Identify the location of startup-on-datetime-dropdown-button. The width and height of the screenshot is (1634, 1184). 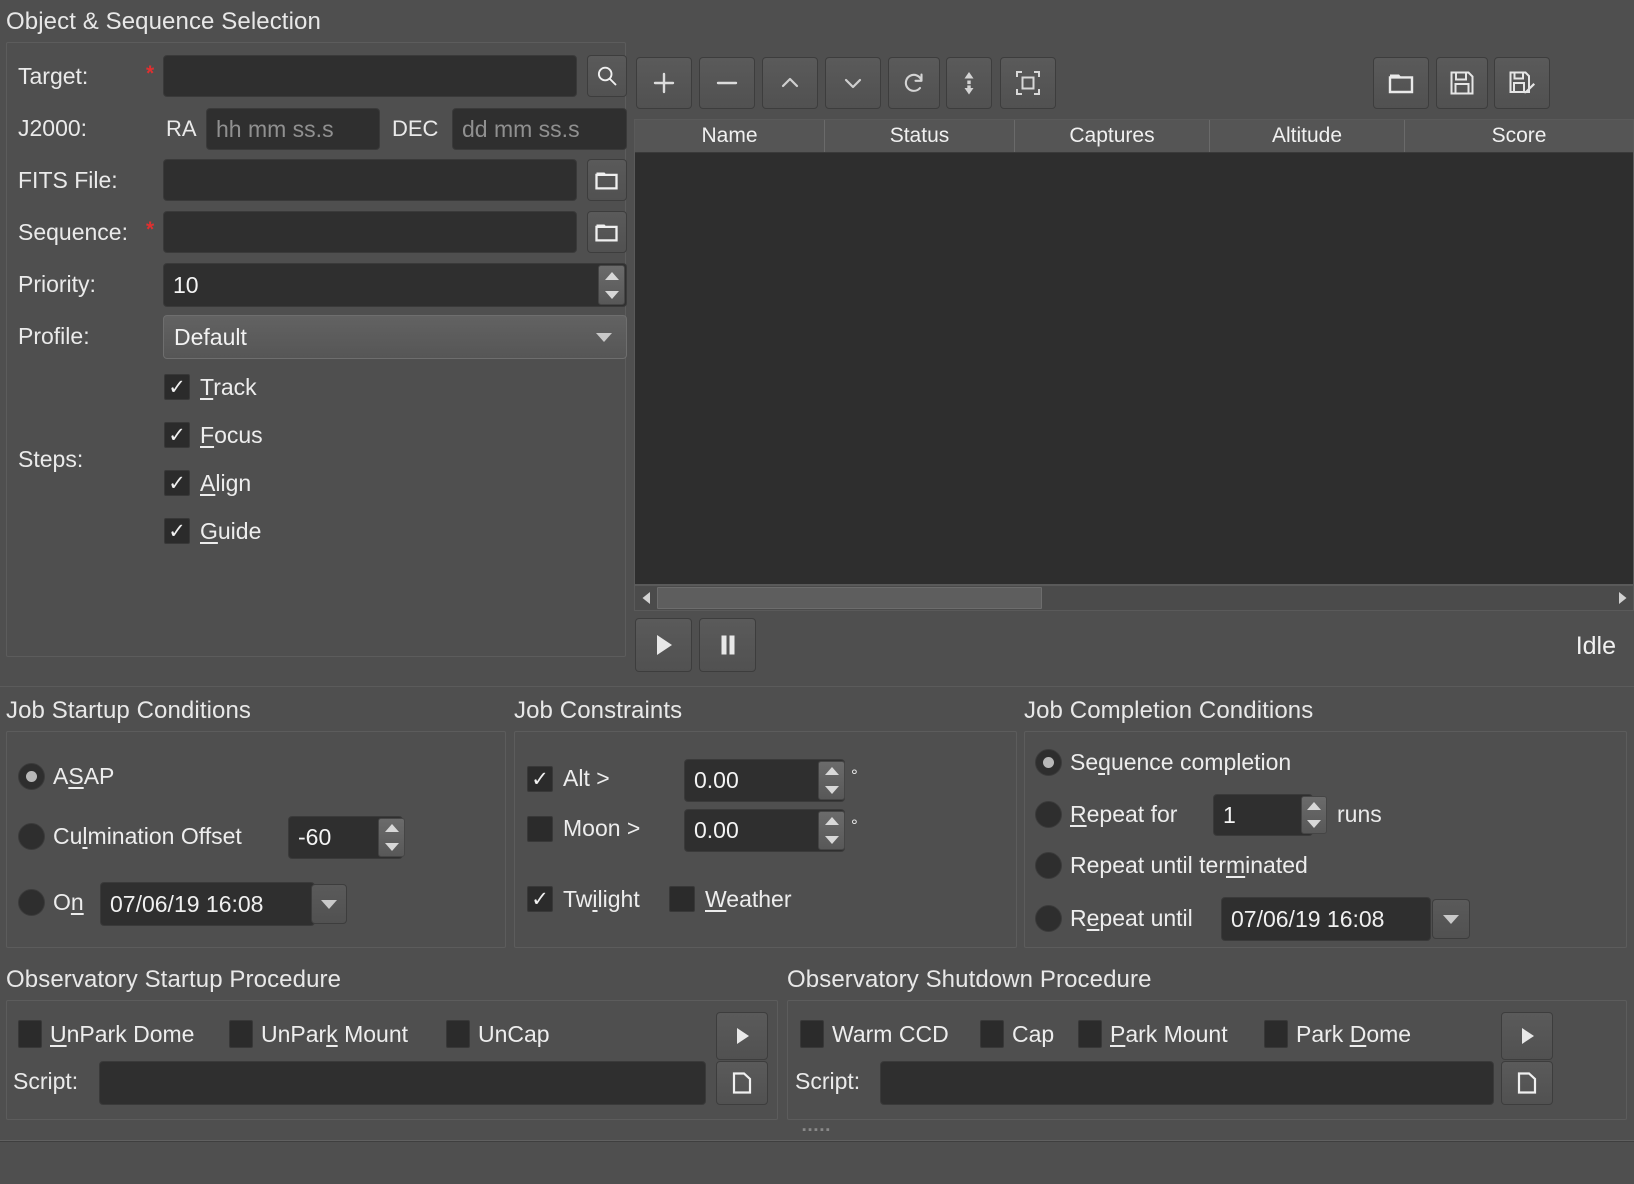
(329, 904).